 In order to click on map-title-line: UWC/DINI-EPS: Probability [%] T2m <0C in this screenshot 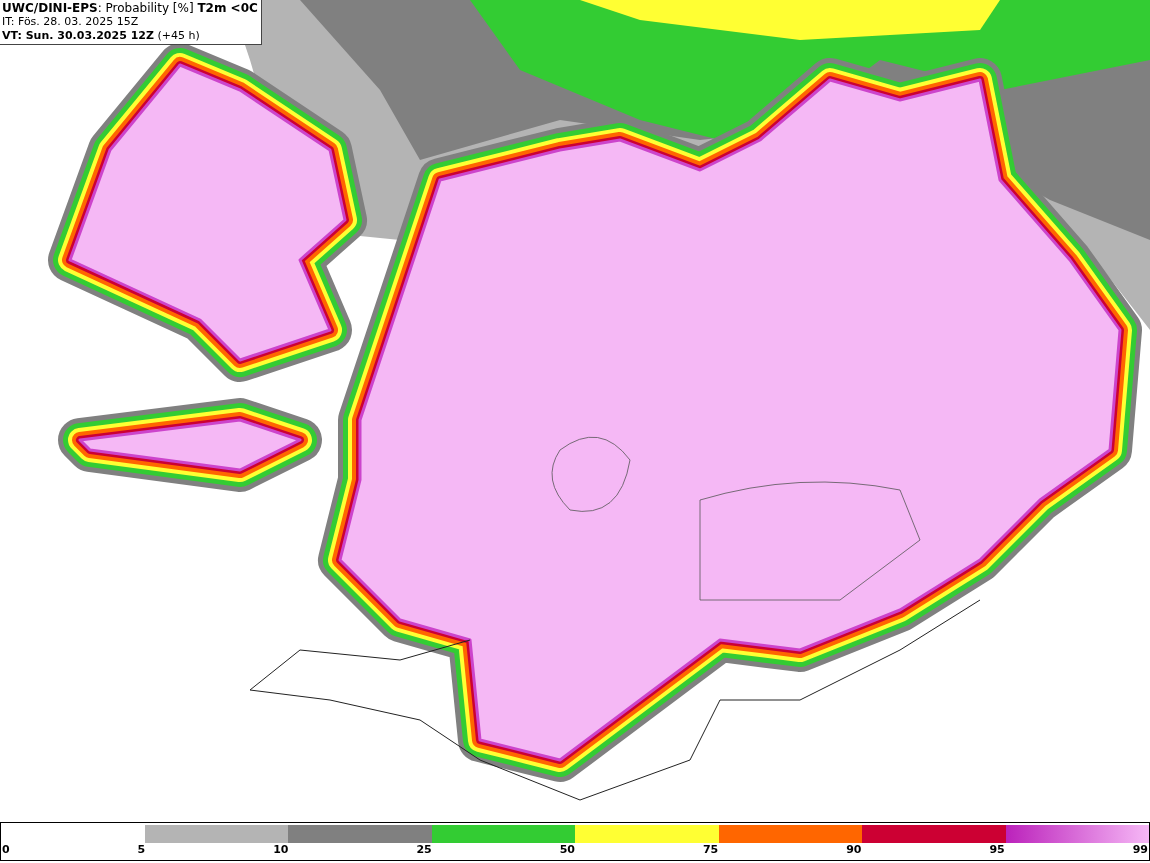, I will do `click(130, 8)`.